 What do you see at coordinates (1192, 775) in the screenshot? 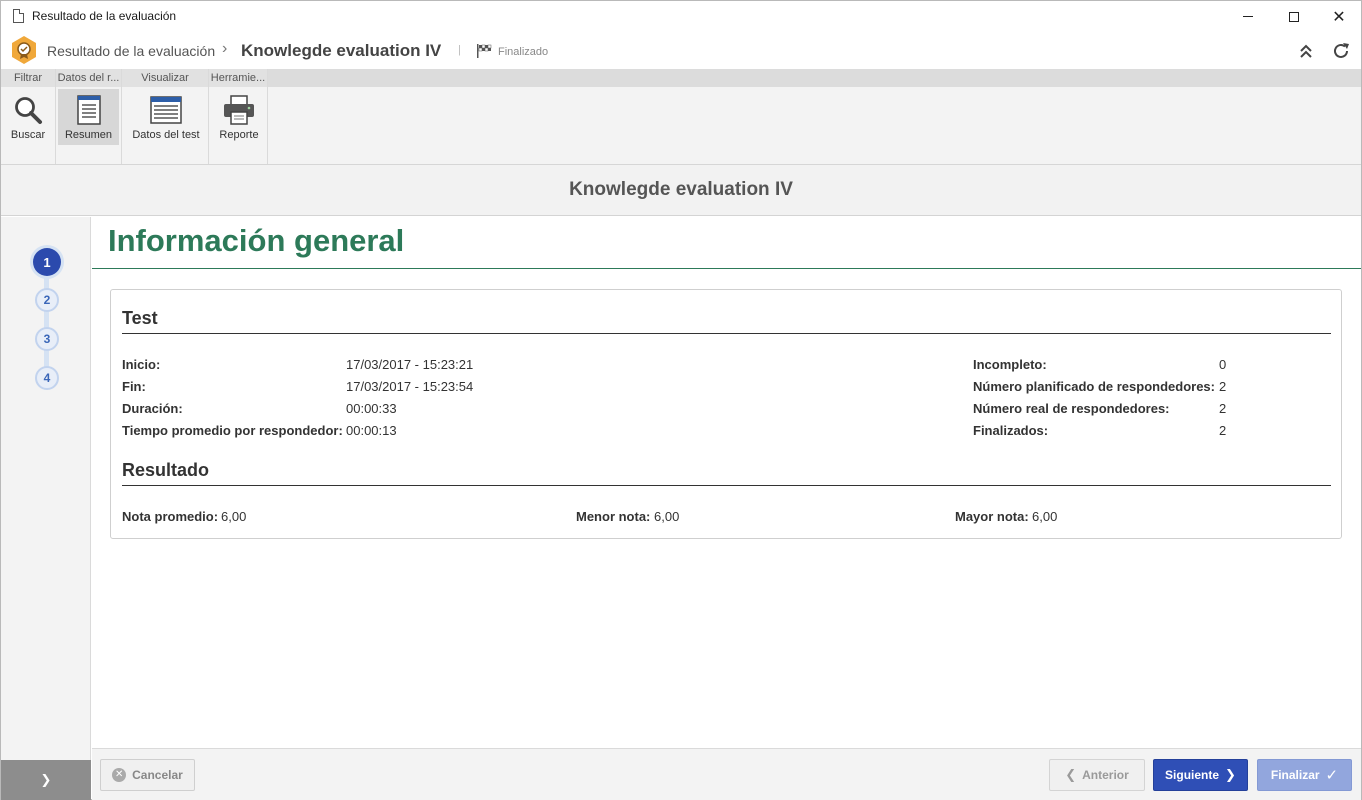
I see `next-label: Siguiente` at bounding box center [1192, 775].